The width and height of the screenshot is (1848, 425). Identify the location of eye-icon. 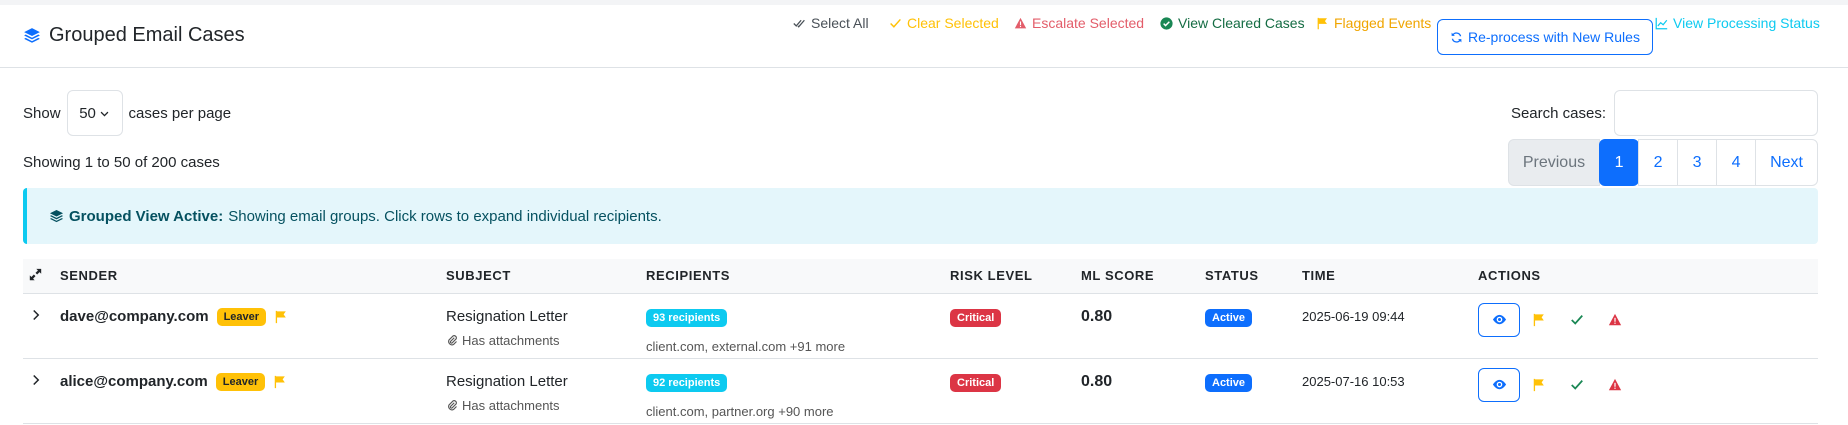
(1499, 319).